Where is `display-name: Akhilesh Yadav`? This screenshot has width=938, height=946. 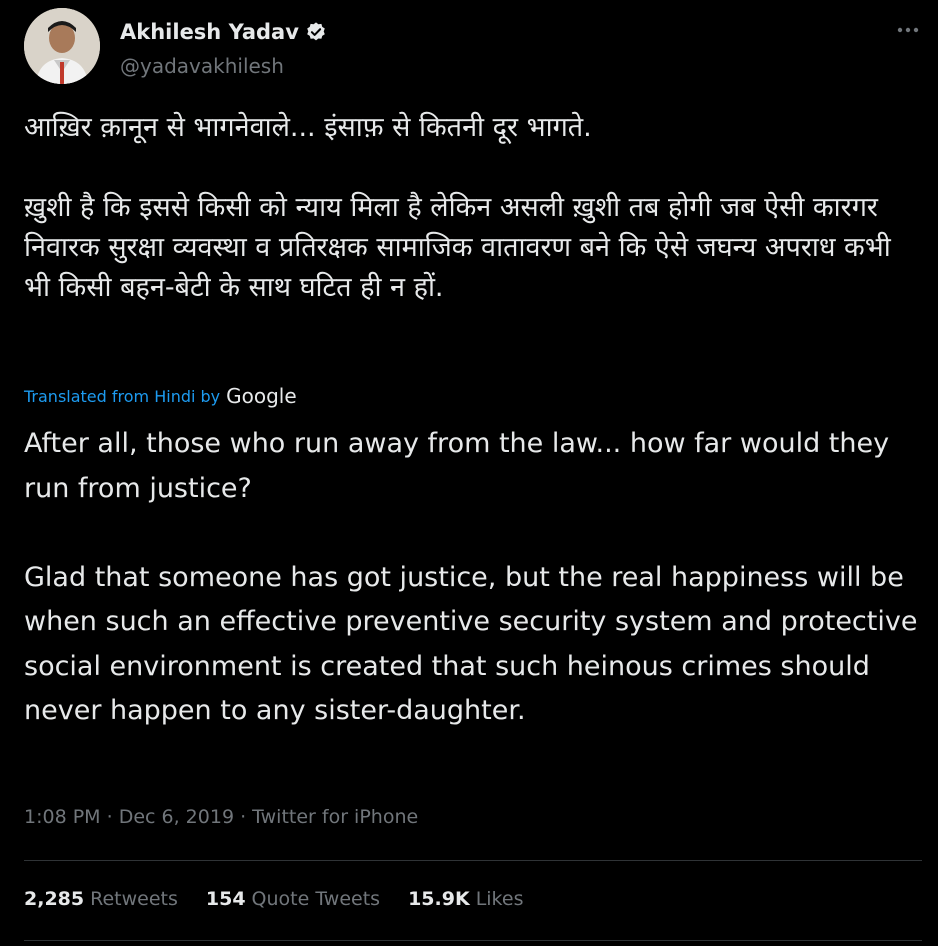 display-name: Akhilesh Yadav is located at coordinates (209, 32).